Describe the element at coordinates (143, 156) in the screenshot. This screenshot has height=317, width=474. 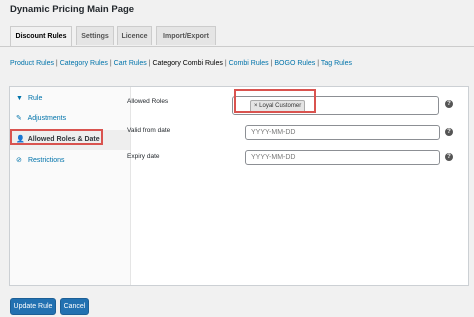
I see `expiry-date-label: Expiry date` at that location.